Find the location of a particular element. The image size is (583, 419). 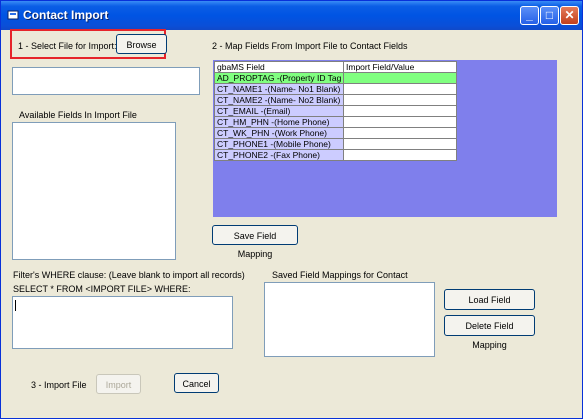

app-icon is located at coordinates (13, 15).